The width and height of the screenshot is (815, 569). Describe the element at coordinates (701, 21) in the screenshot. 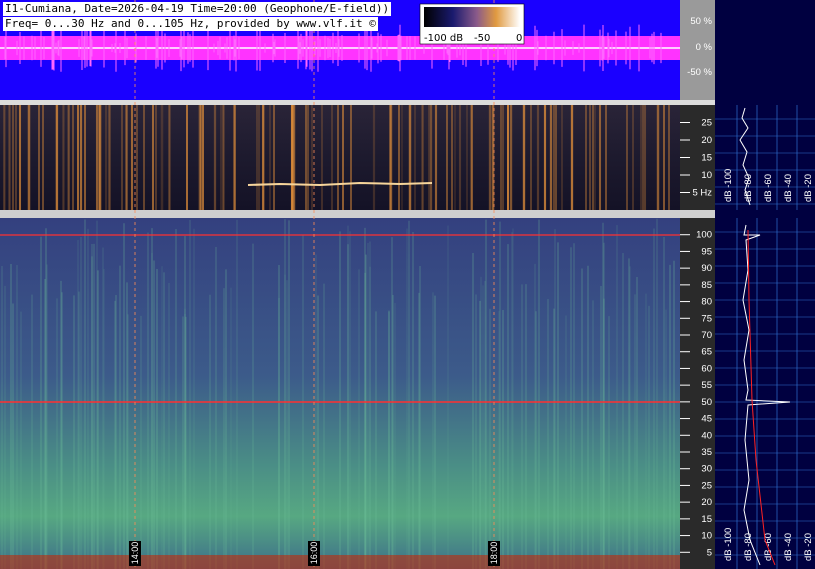

I see `waveform-tick-50: 50 %` at that location.